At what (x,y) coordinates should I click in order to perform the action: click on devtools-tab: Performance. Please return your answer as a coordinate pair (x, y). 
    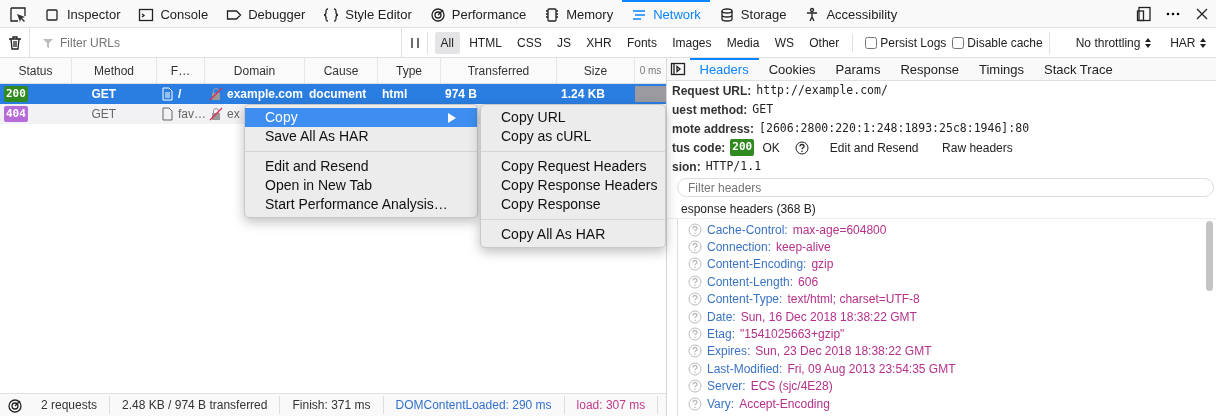
    Looking at the image, I should click on (478, 13).